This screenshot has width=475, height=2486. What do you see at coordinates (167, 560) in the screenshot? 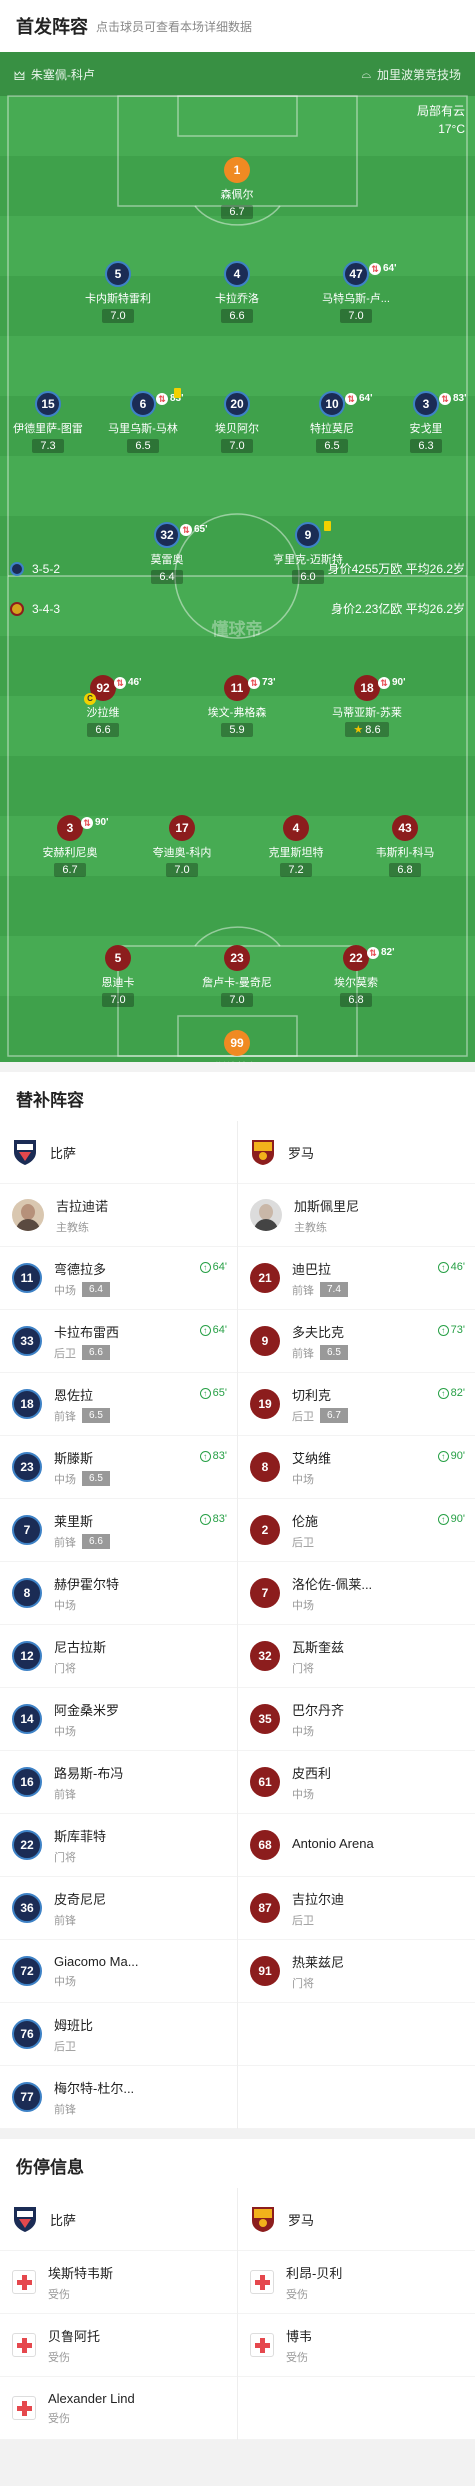
I see `player-name: 莫雷奥` at bounding box center [167, 560].